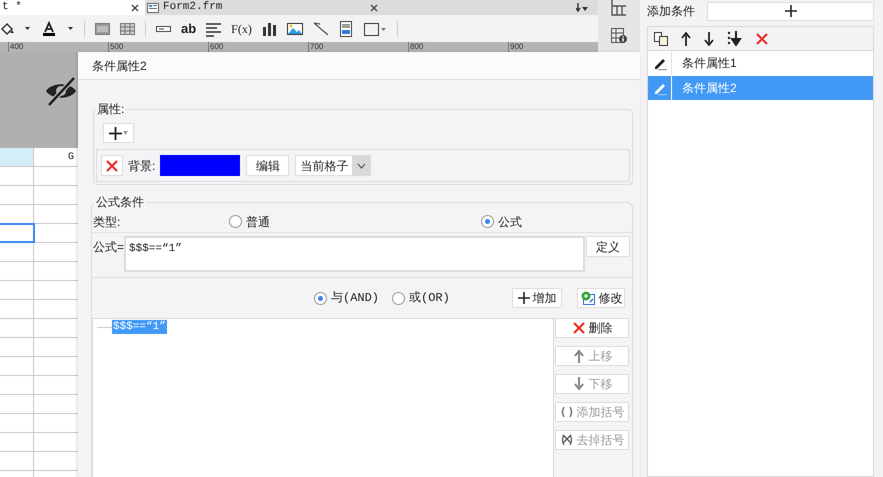 The image size is (883, 477). Describe the element at coordinates (345, 28) in the screenshot. I see `report-block-icon` at that location.